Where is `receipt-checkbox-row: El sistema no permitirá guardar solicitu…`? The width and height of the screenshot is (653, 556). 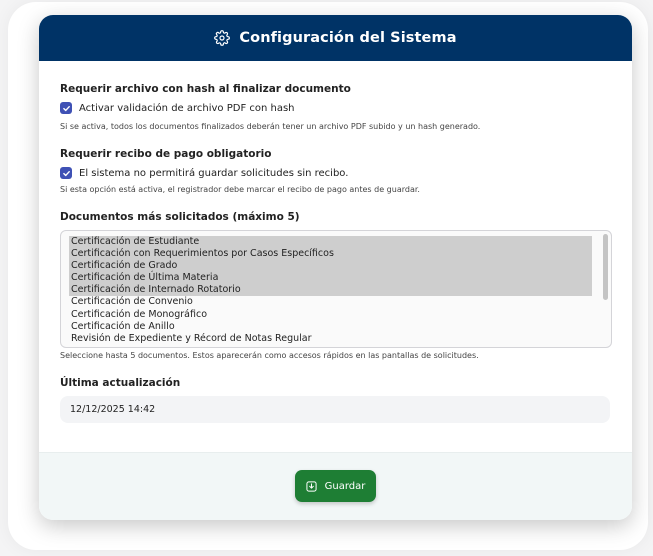
receipt-checkbox-row: El sistema no permitirá guardar solicitu… is located at coordinates (204, 173).